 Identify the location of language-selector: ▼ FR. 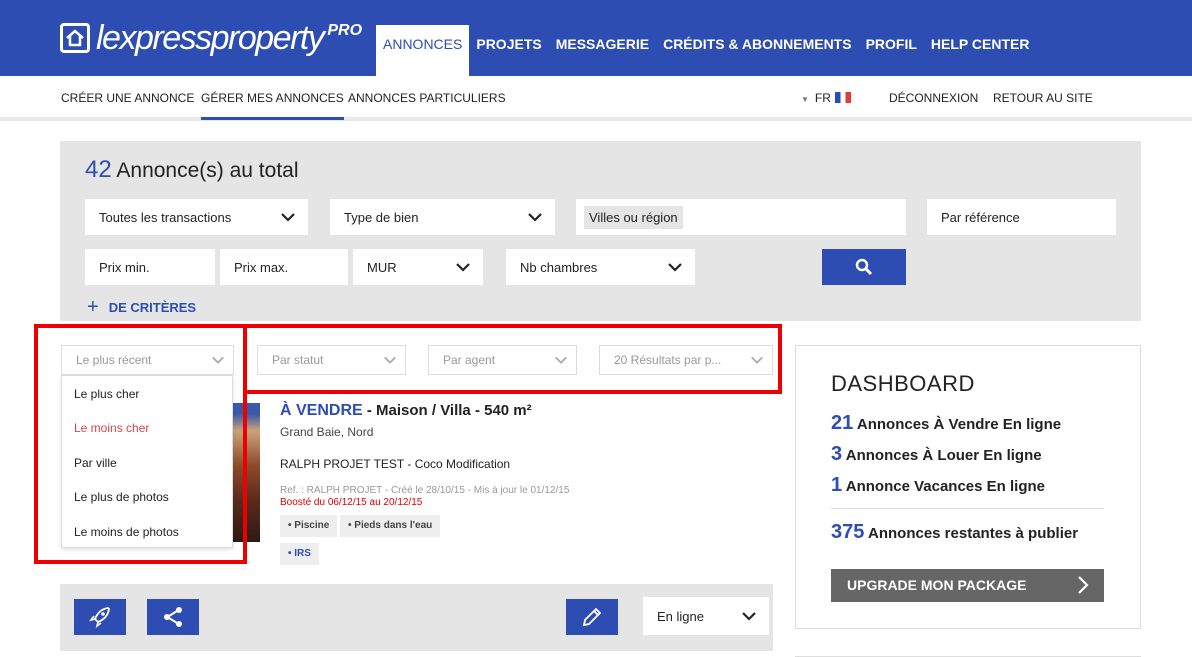
(826, 98).